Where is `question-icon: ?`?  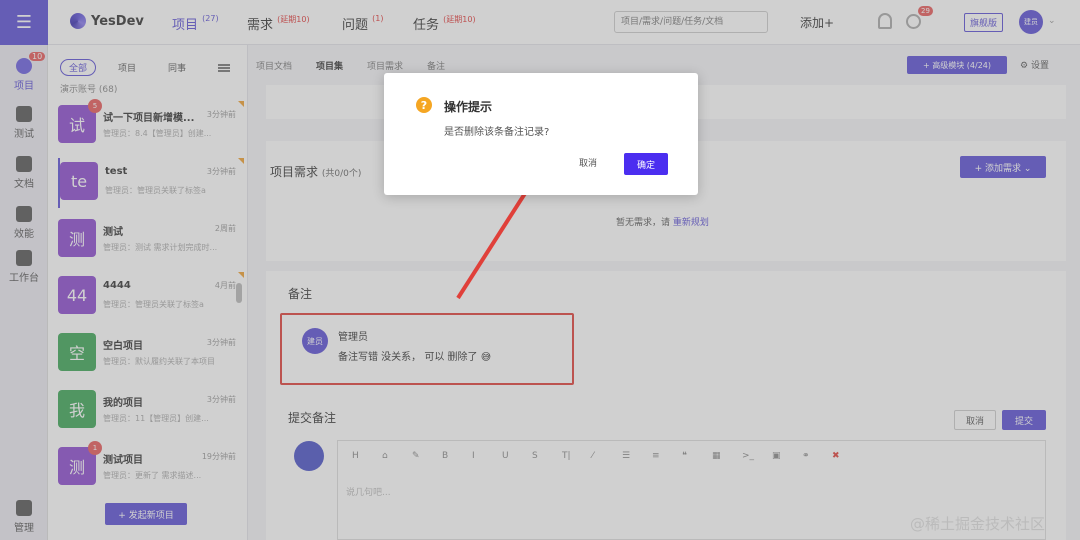 question-icon: ? is located at coordinates (424, 105).